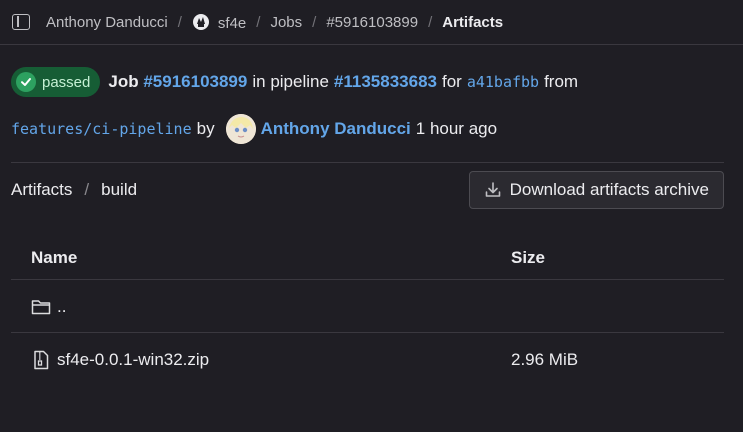 The image size is (743, 432). I want to click on author-link: Anthony Danducci, so click(336, 129).